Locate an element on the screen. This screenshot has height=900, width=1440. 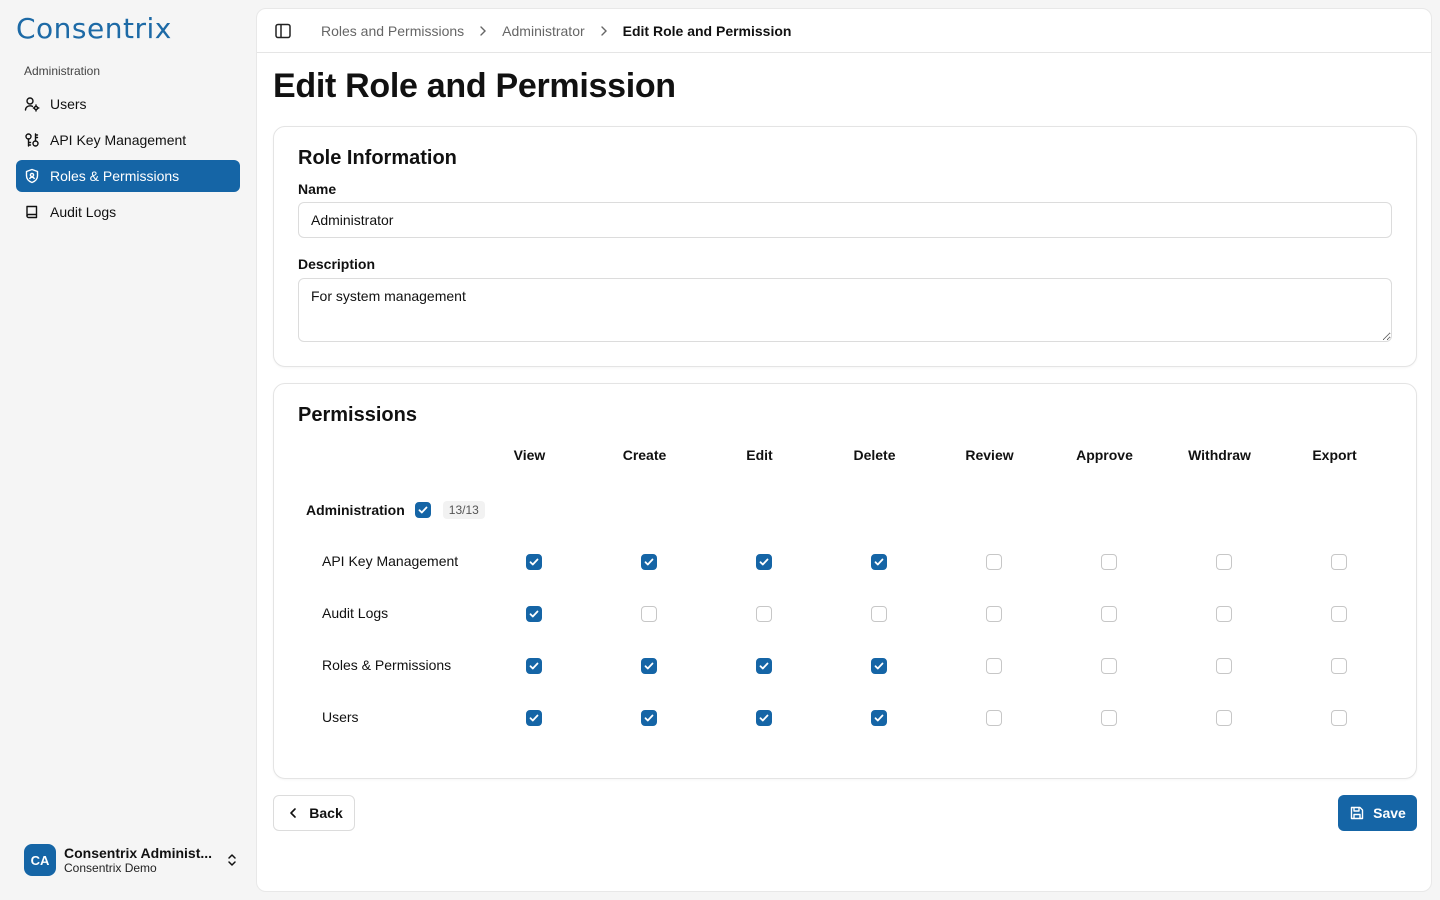
back-button-label: Back is located at coordinates (326, 813).